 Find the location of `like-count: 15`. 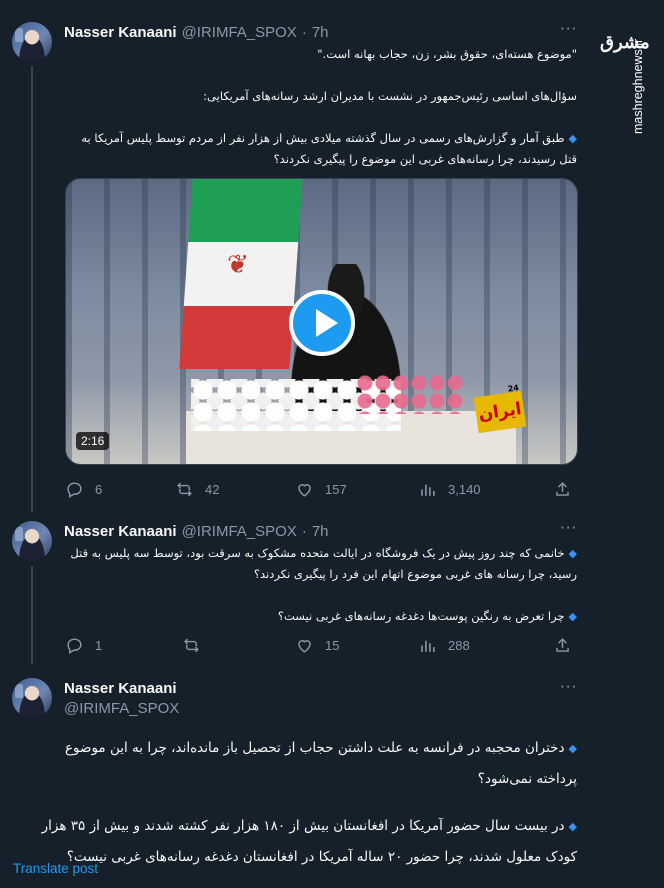

like-count: 15 is located at coordinates (332, 645).